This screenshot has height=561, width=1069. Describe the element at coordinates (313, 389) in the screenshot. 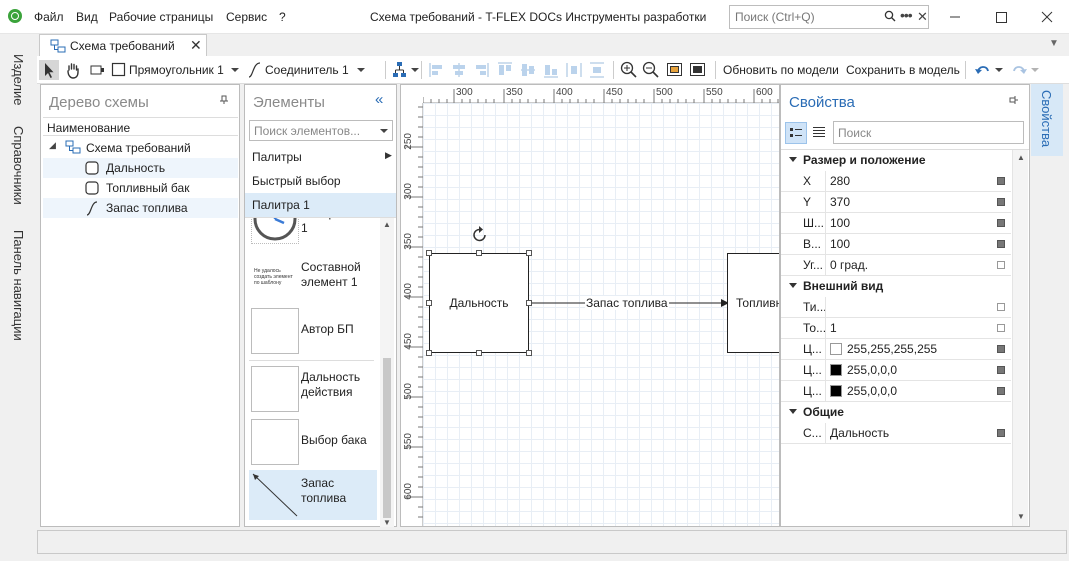

I see `palette-item-range: Дальность действия` at that location.